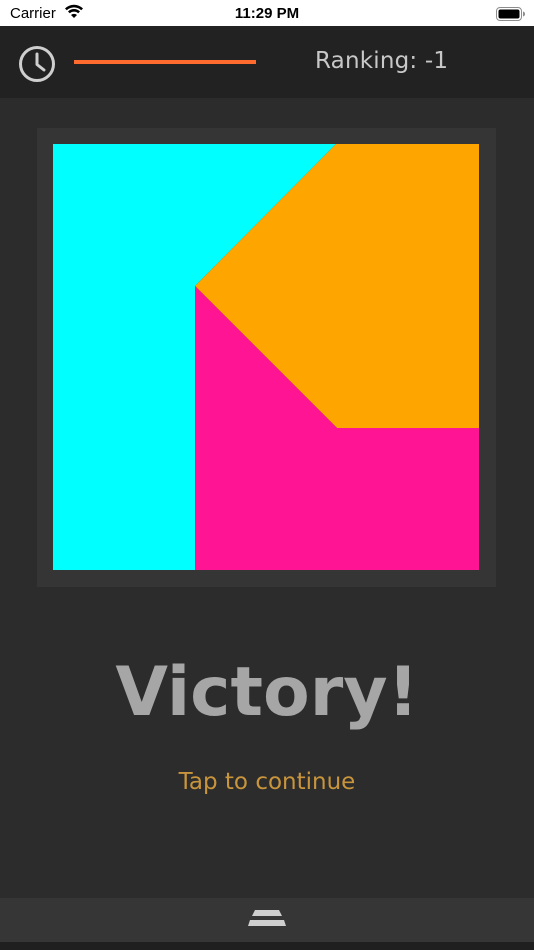 This screenshot has width=534, height=950. I want to click on clock-icon, so click(37, 66).